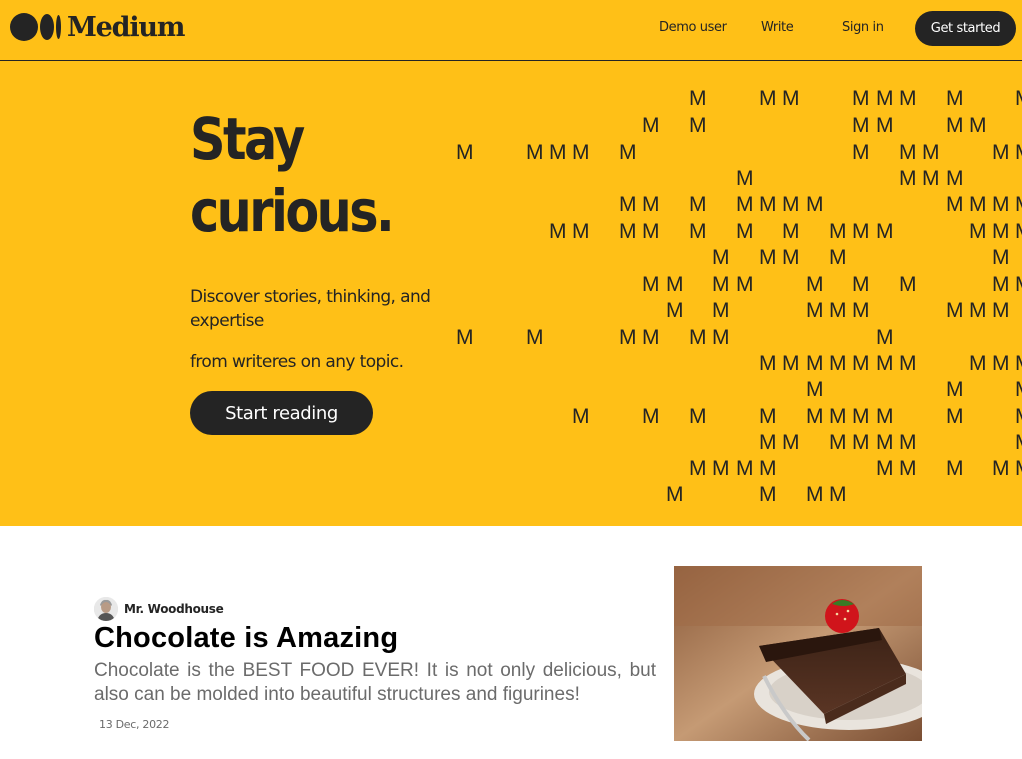 Image resolution: width=1022 pixels, height=759 pixels. I want to click on logo-wordmark: Medium, so click(126, 27).